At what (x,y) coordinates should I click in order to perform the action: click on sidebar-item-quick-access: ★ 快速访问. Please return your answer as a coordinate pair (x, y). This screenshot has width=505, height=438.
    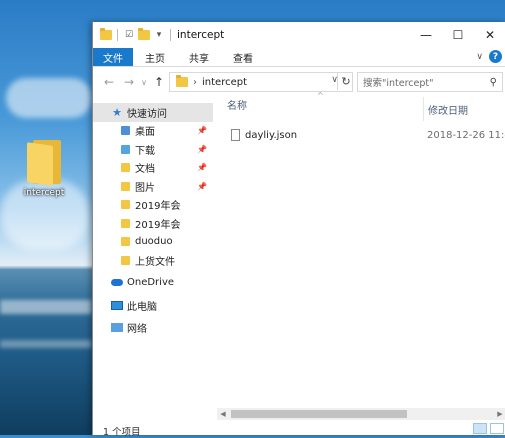
    Looking at the image, I should click on (153, 112).